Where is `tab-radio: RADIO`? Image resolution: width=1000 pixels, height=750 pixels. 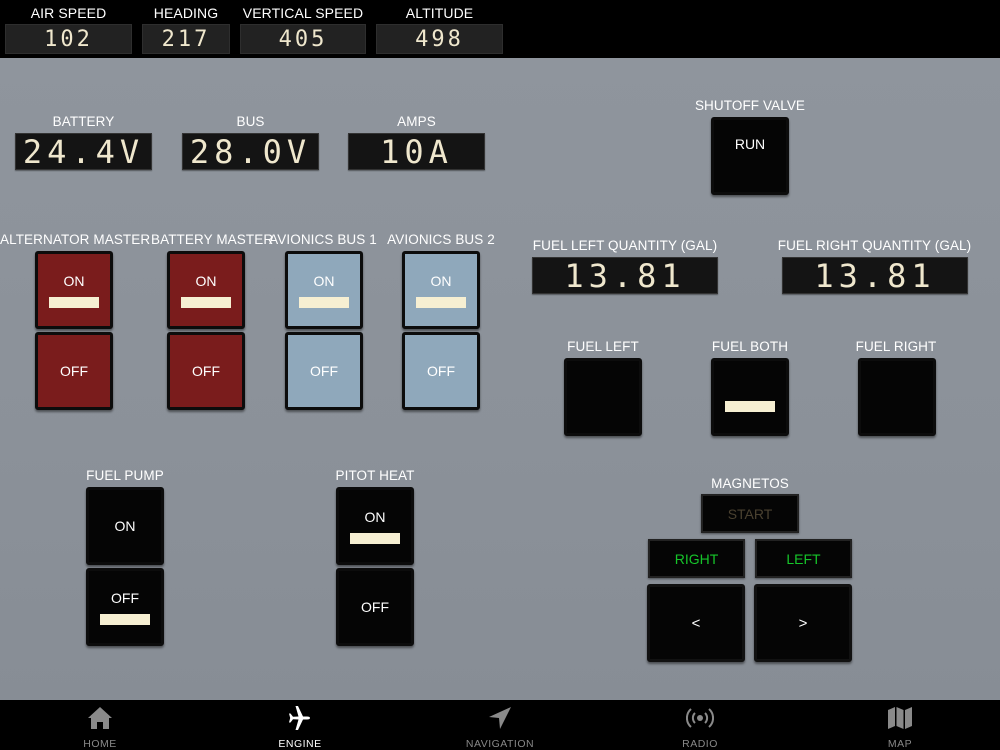 tab-radio: RADIO is located at coordinates (700, 725).